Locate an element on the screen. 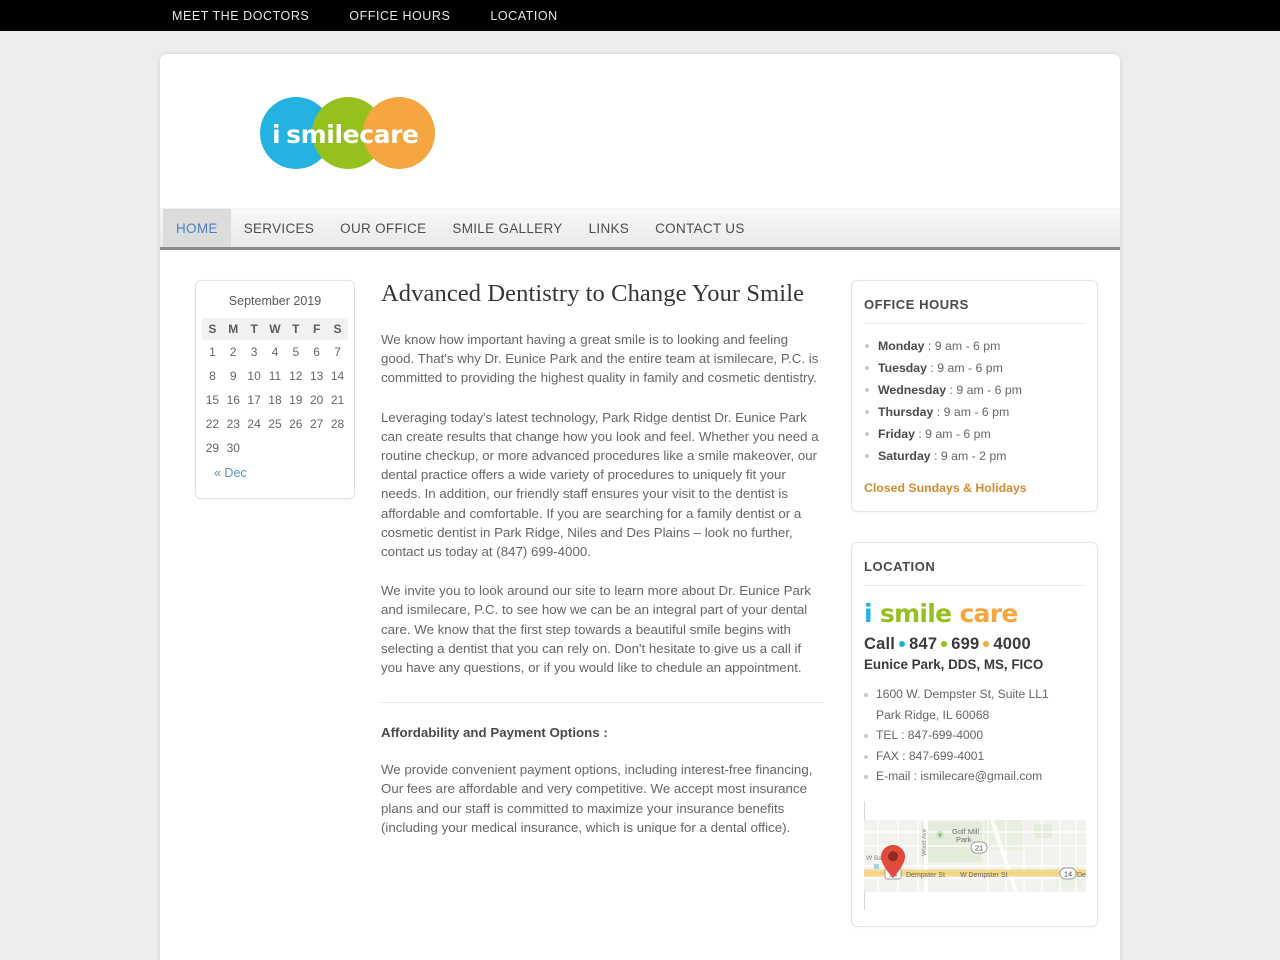  section-divider is located at coordinates (602, 703).